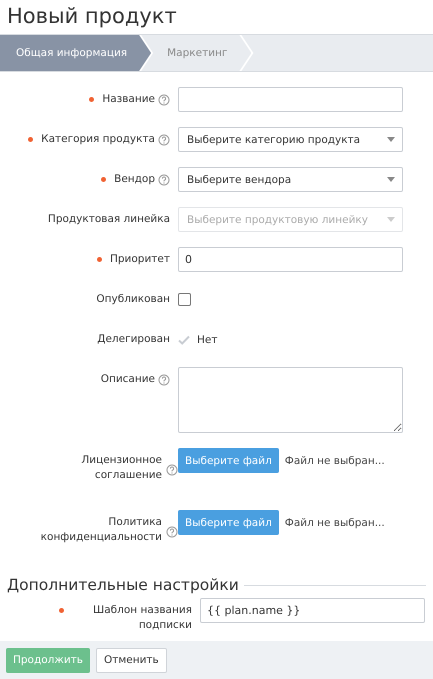  Describe the element at coordinates (290, 400) in the screenshot. I see `text-area` at that location.